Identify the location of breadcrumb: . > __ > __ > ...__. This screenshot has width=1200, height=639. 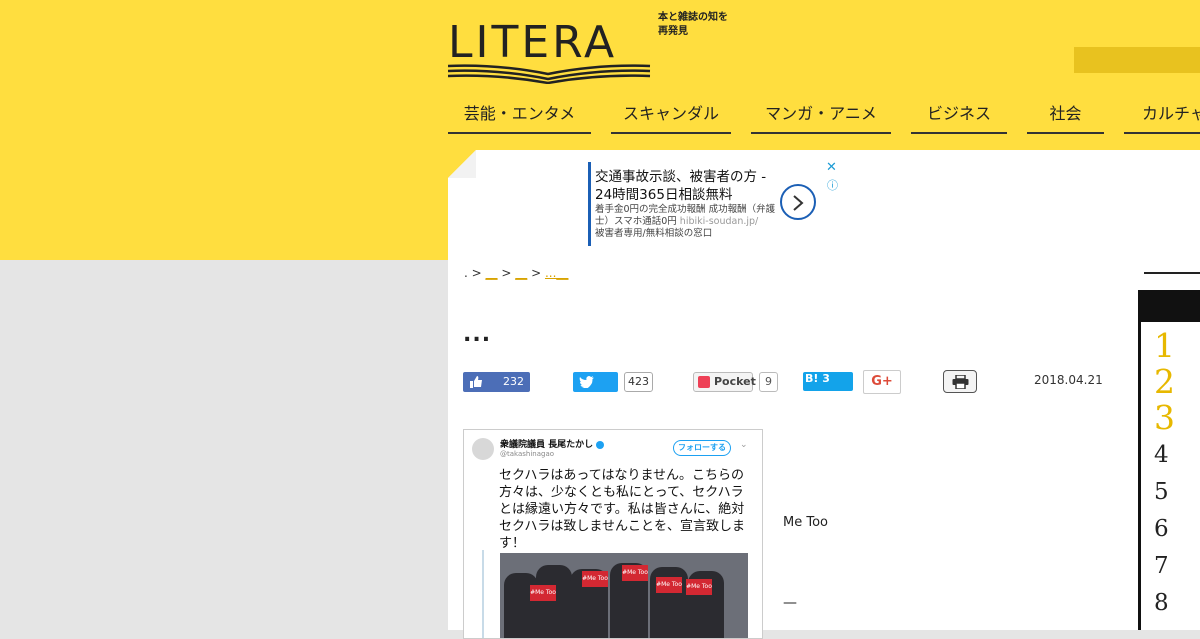
(516, 273).